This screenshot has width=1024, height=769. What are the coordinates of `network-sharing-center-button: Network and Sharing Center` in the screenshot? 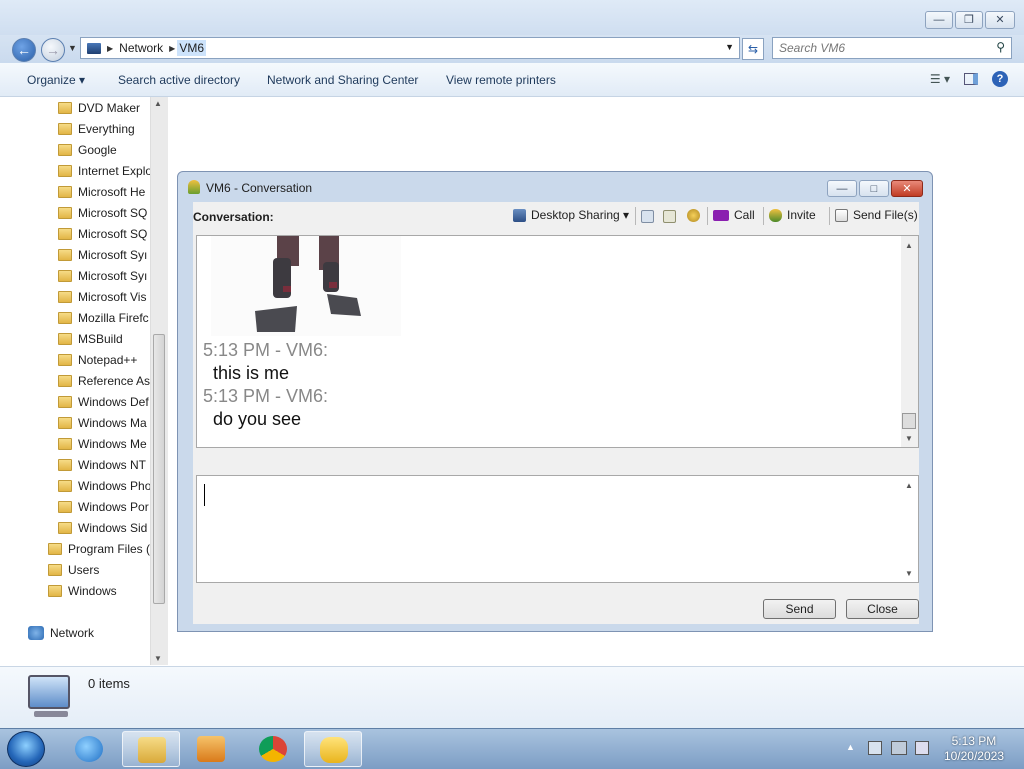 It's located at (342, 80).